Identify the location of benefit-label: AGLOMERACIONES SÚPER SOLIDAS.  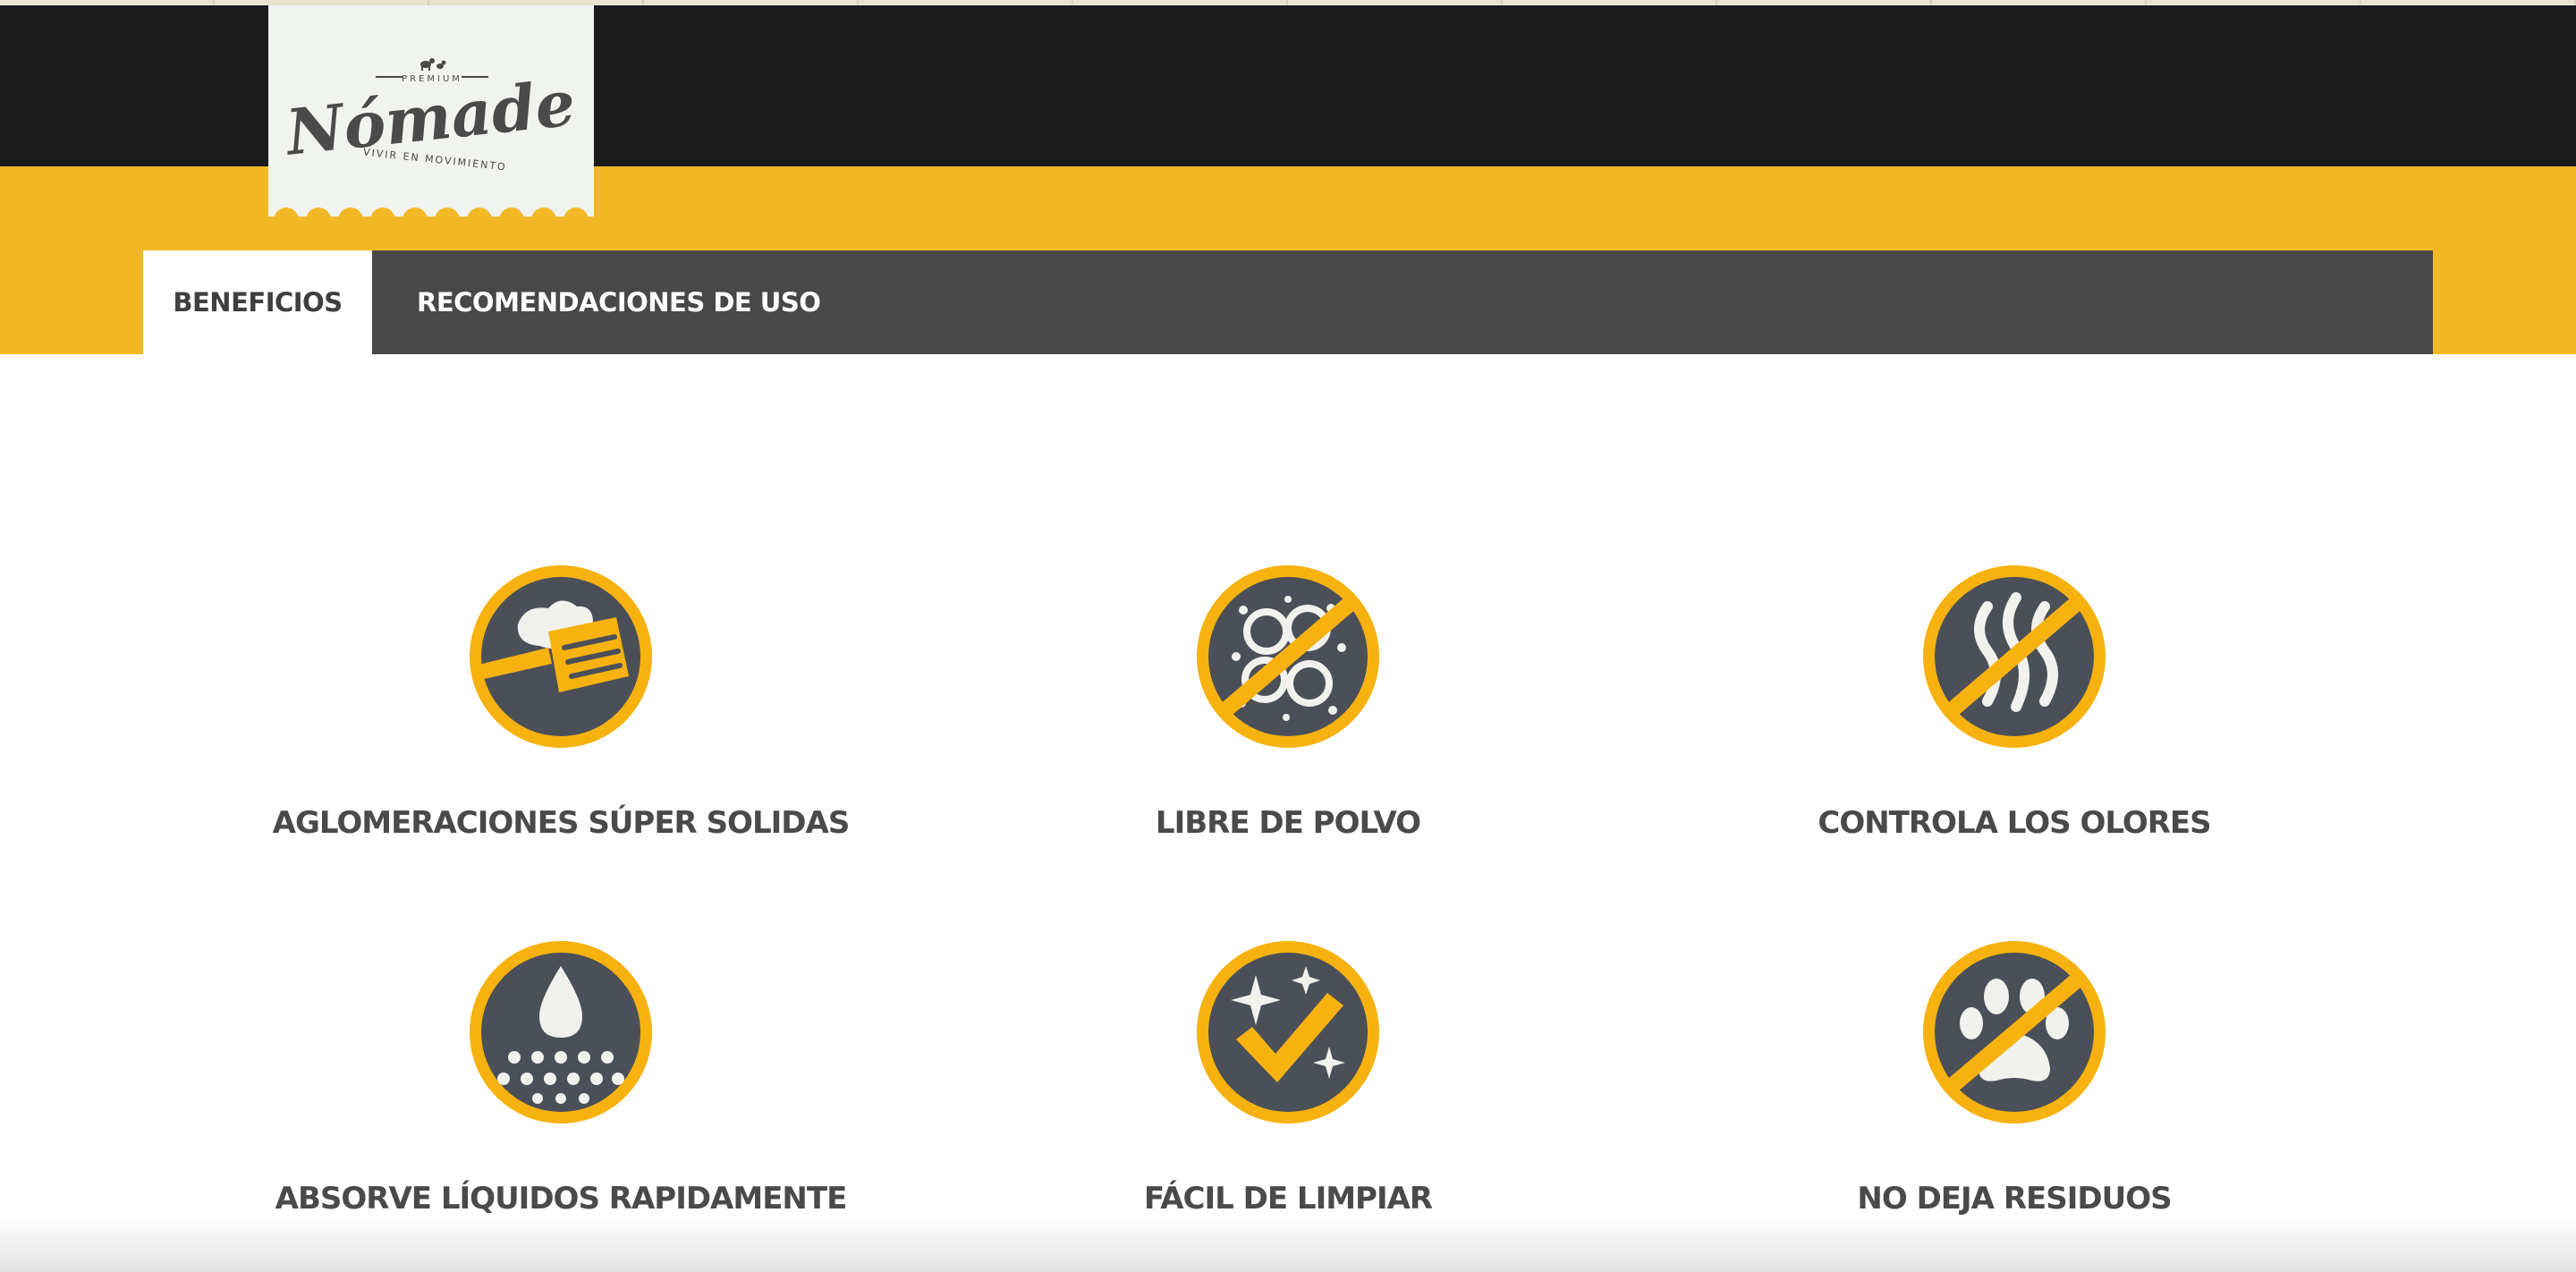
(561, 823).